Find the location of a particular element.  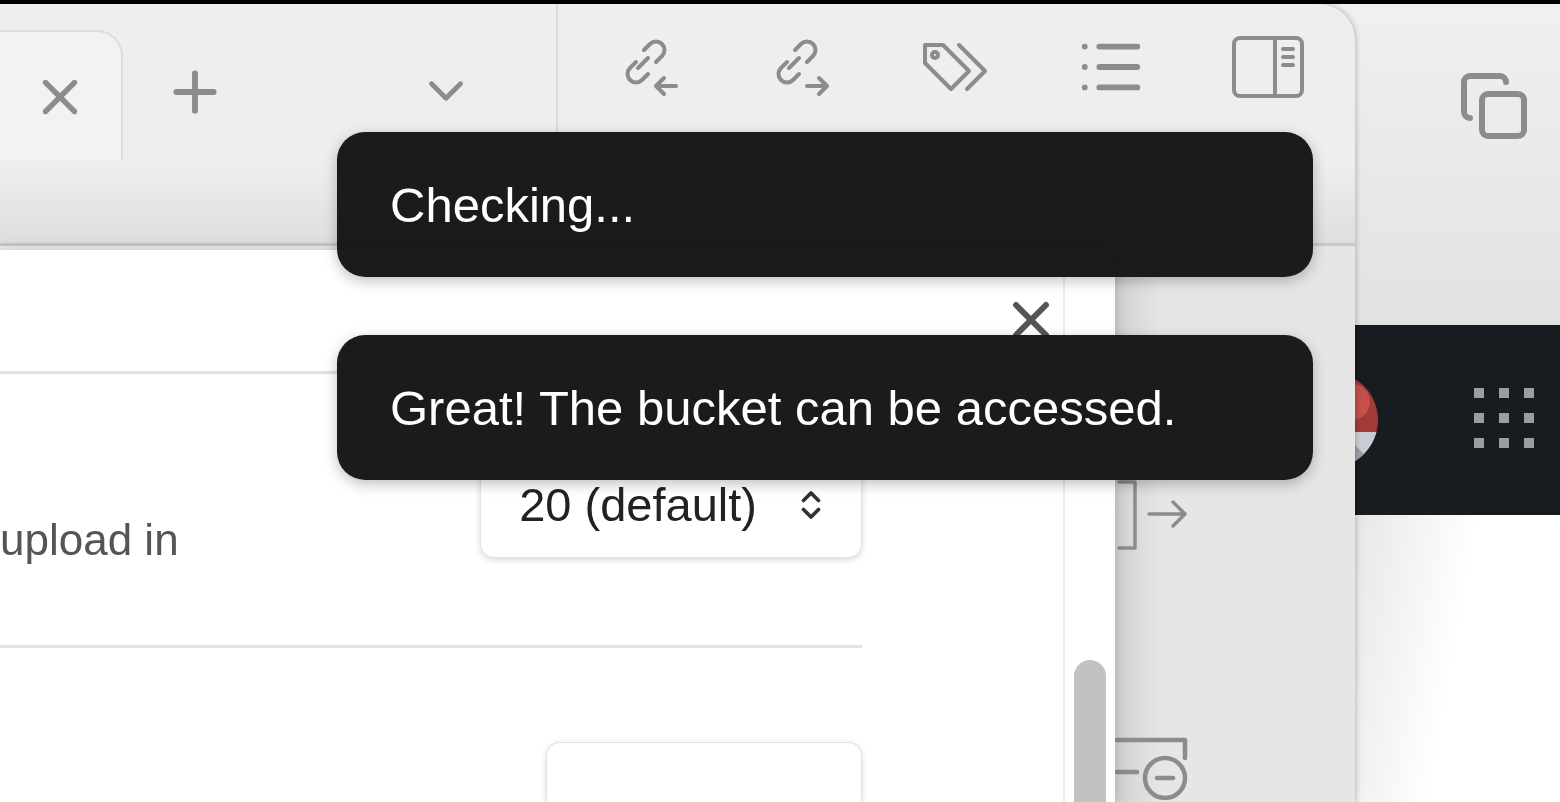

tab is located at coordinates (61, 95).